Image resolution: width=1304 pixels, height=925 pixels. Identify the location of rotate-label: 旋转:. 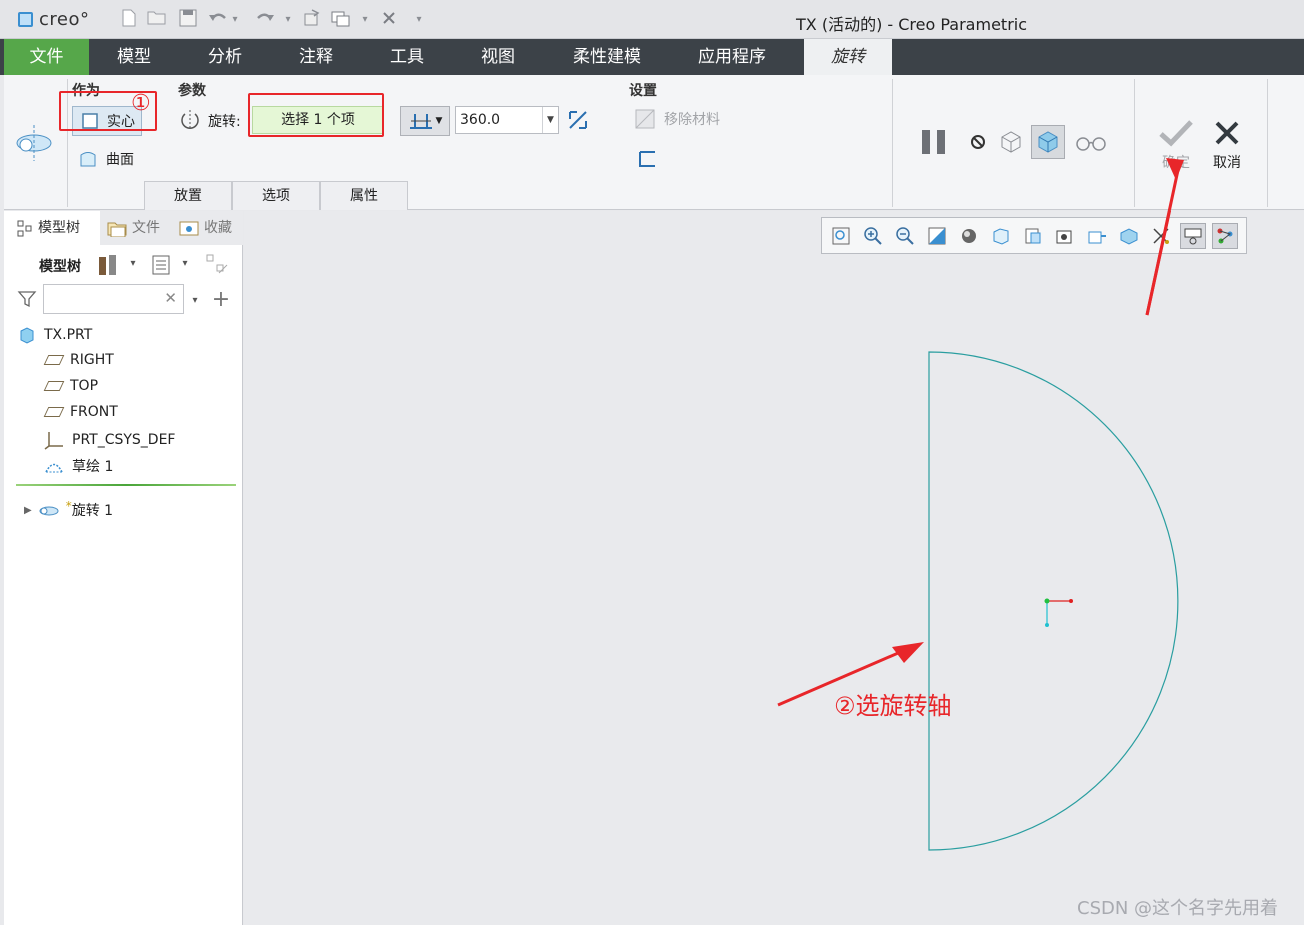
(224, 122).